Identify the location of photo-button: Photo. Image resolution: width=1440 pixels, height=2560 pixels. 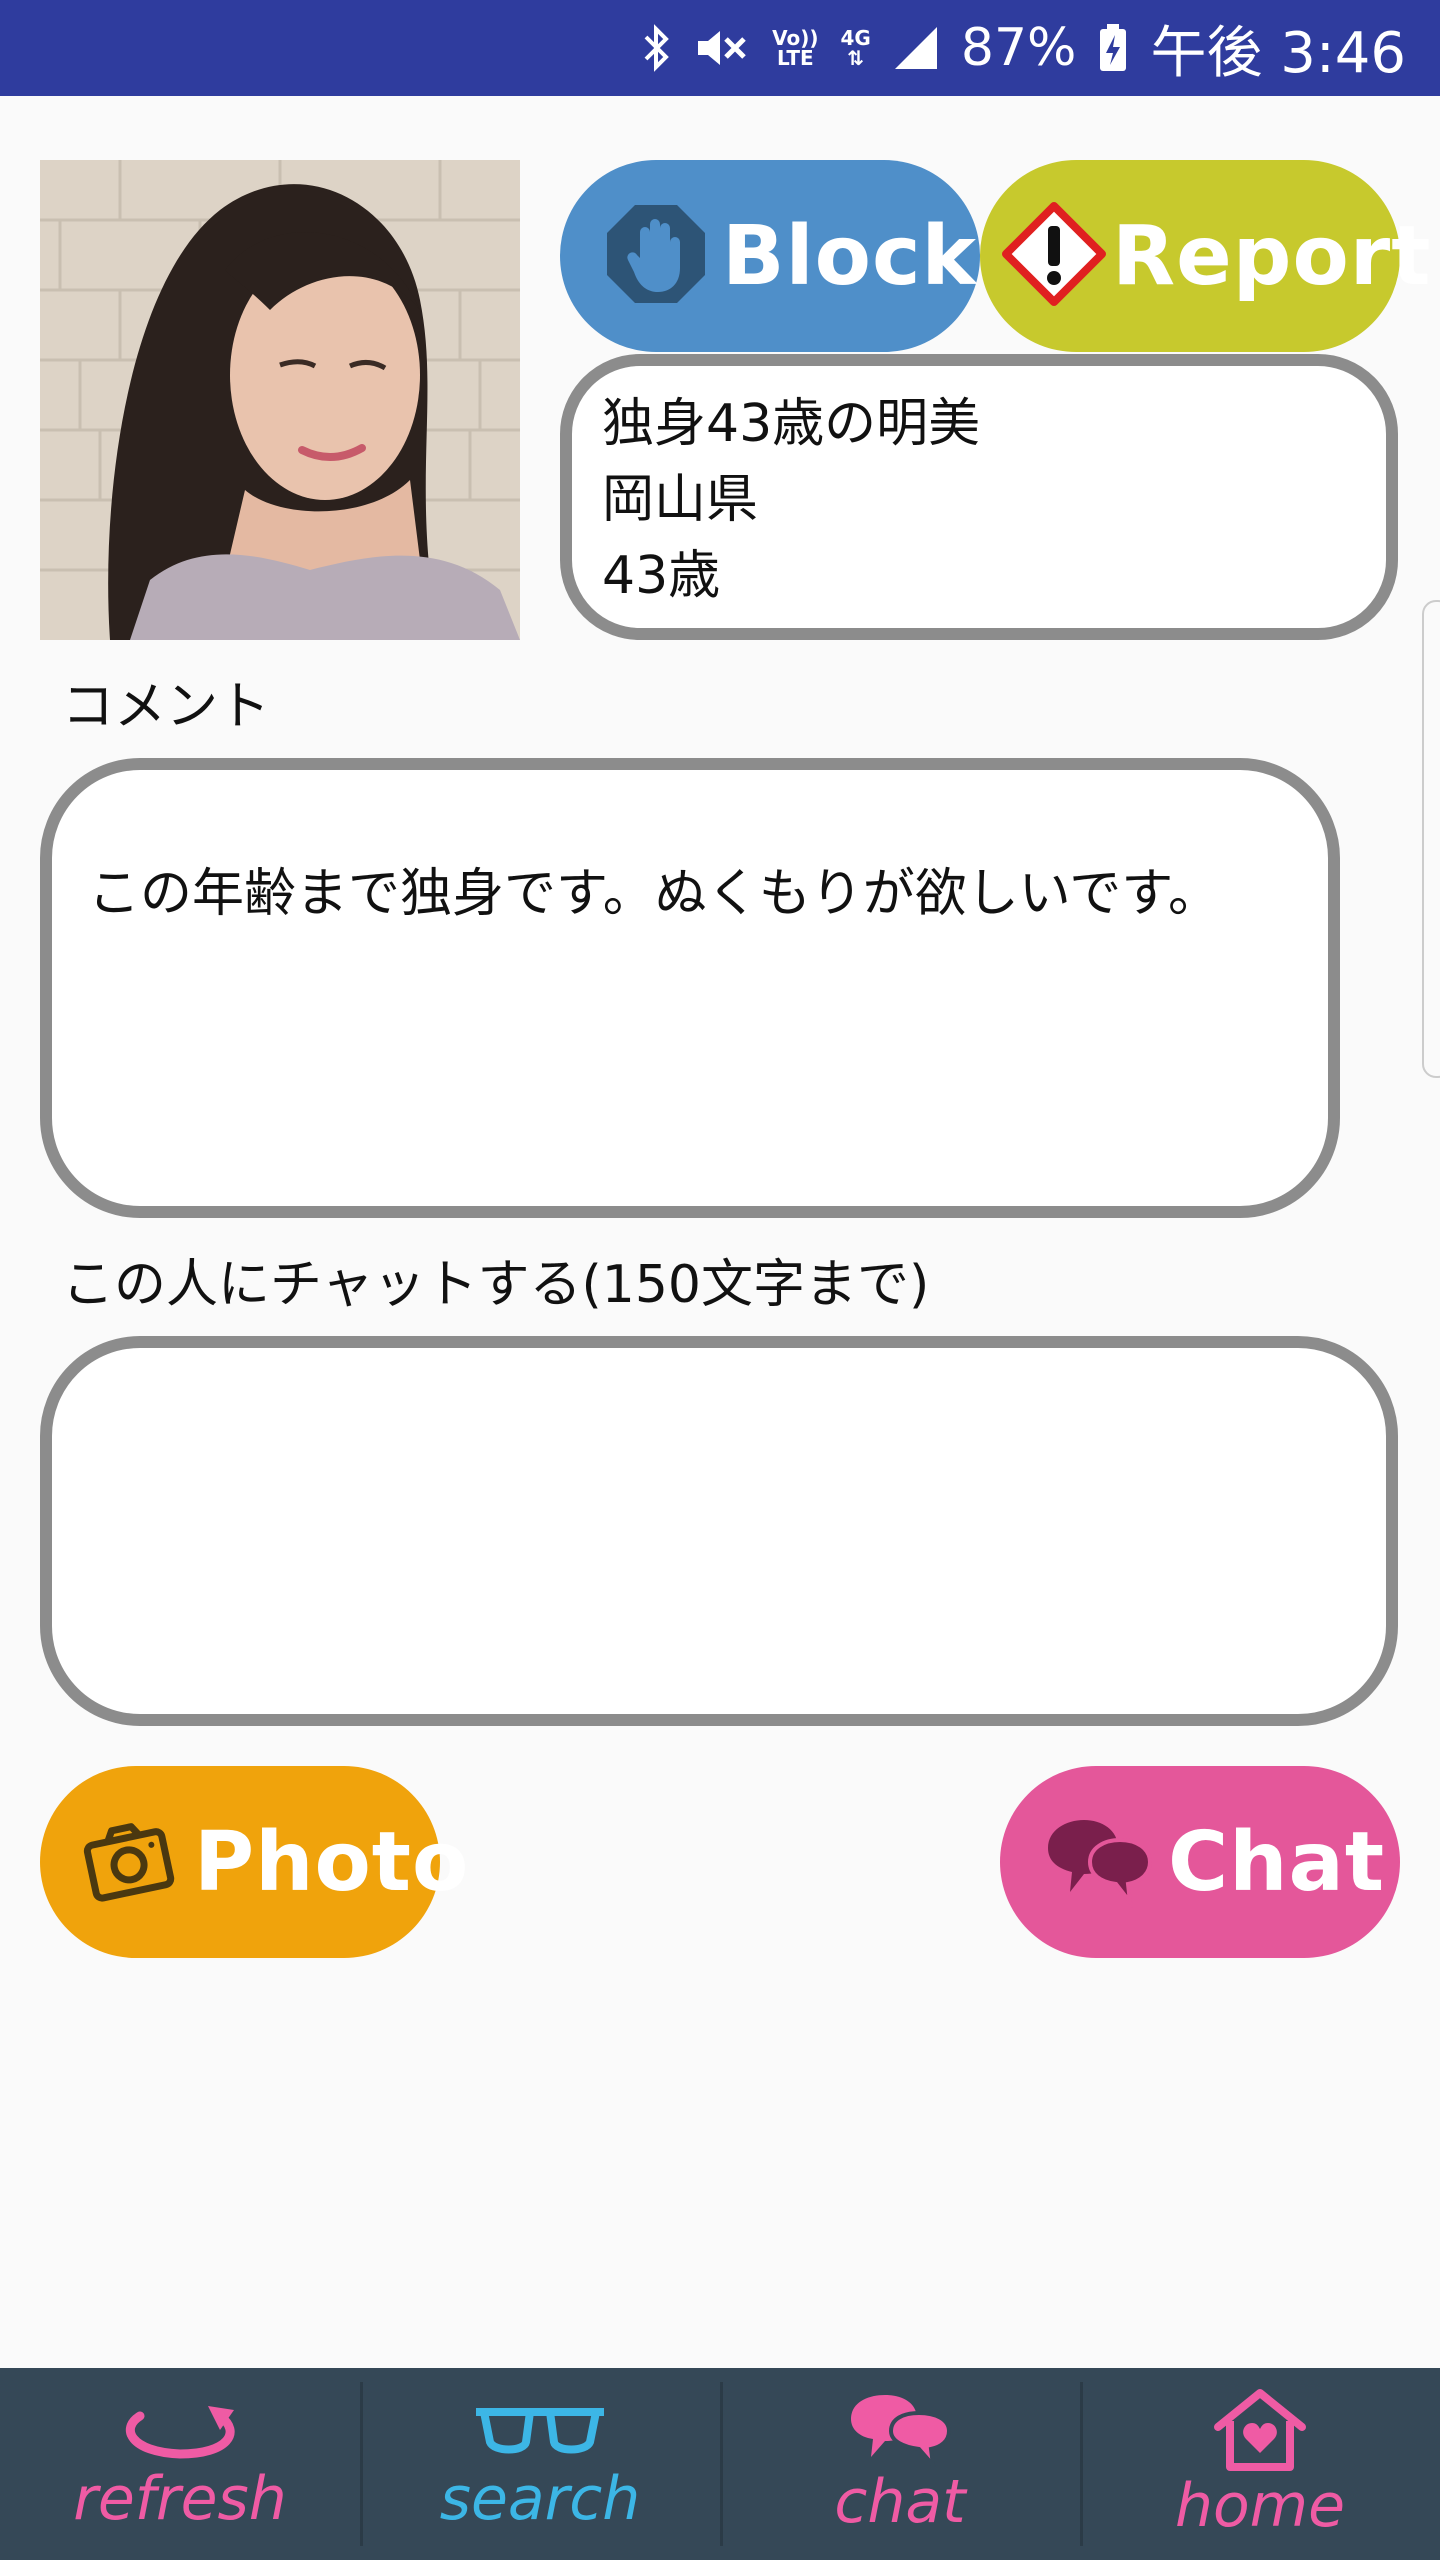
(254, 1862).